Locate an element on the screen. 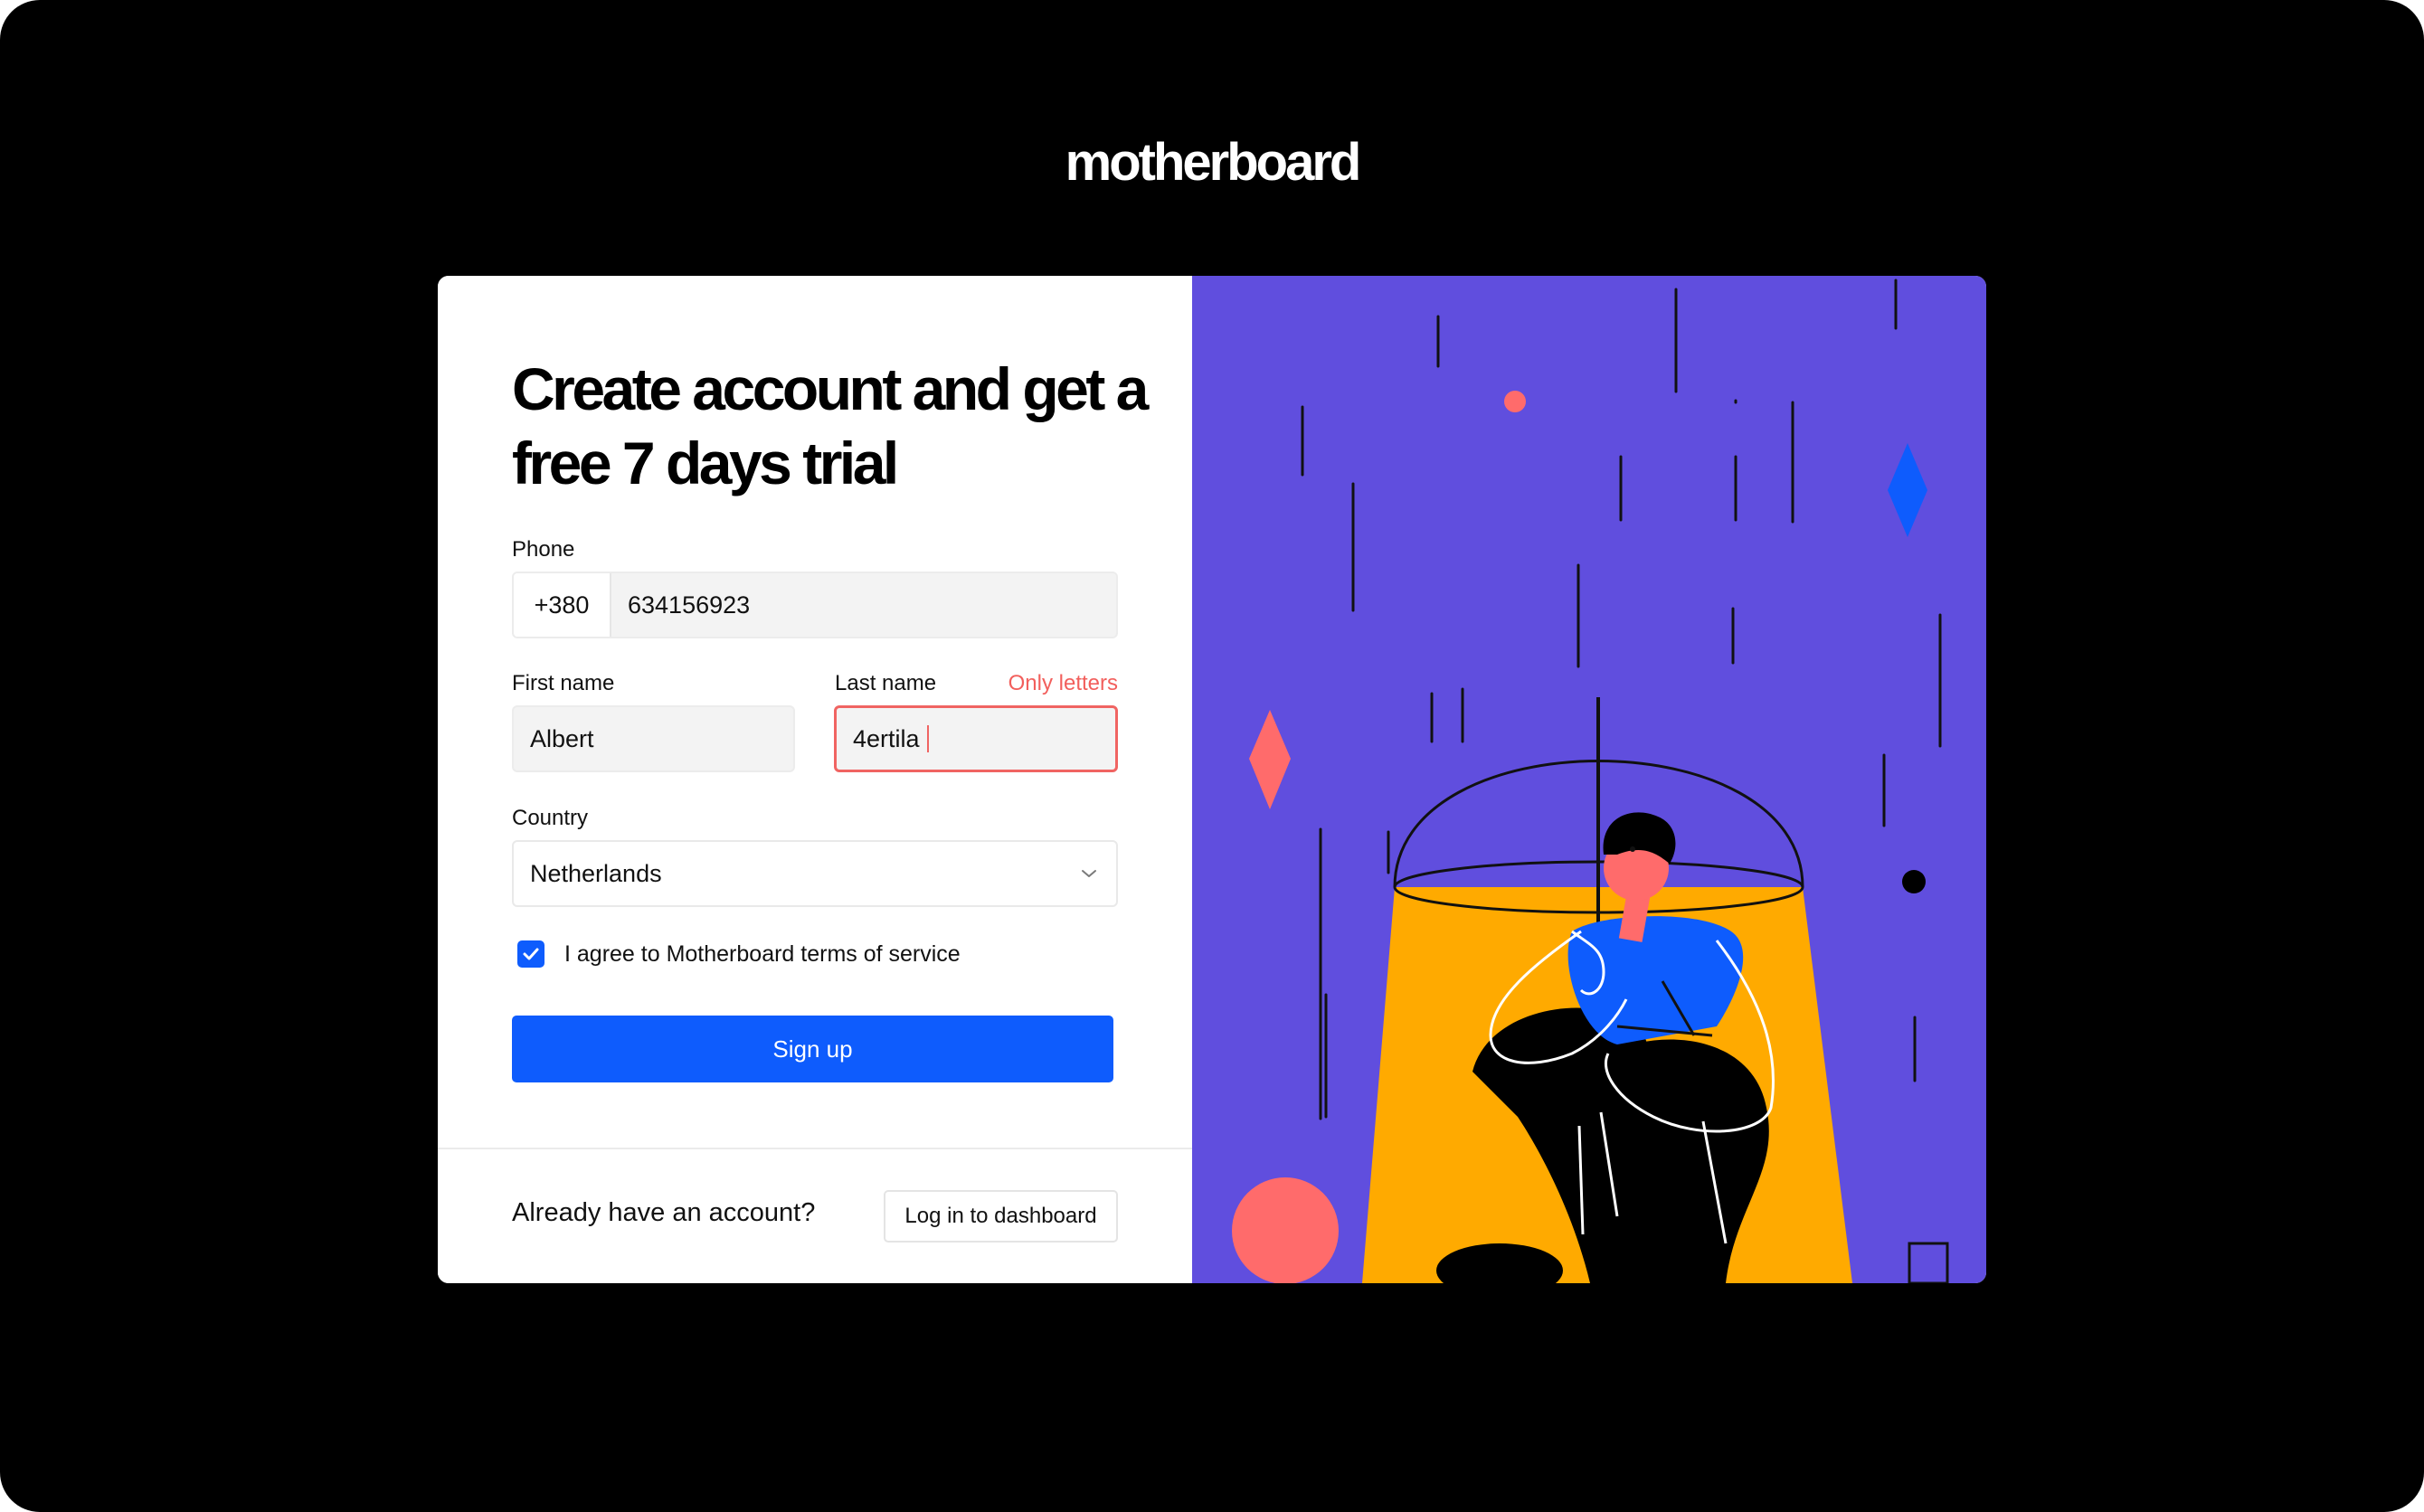 The height and width of the screenshot is (1512, 2424). brand-logo: motherboard is located at coordinates (1213, 162).